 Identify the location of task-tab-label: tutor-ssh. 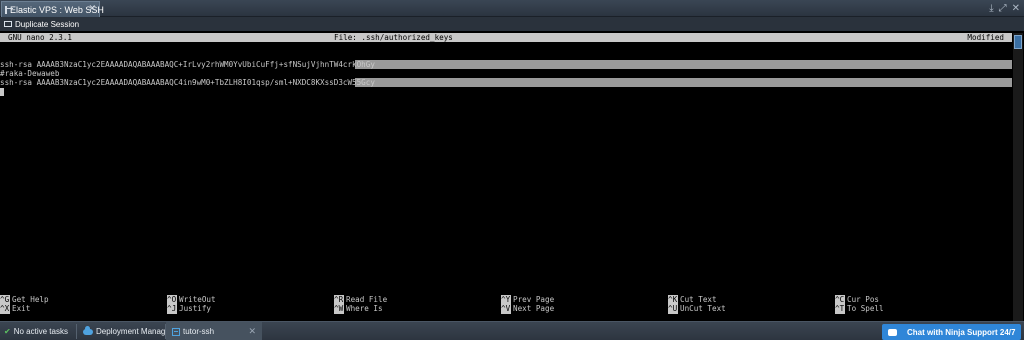
(199, 331).